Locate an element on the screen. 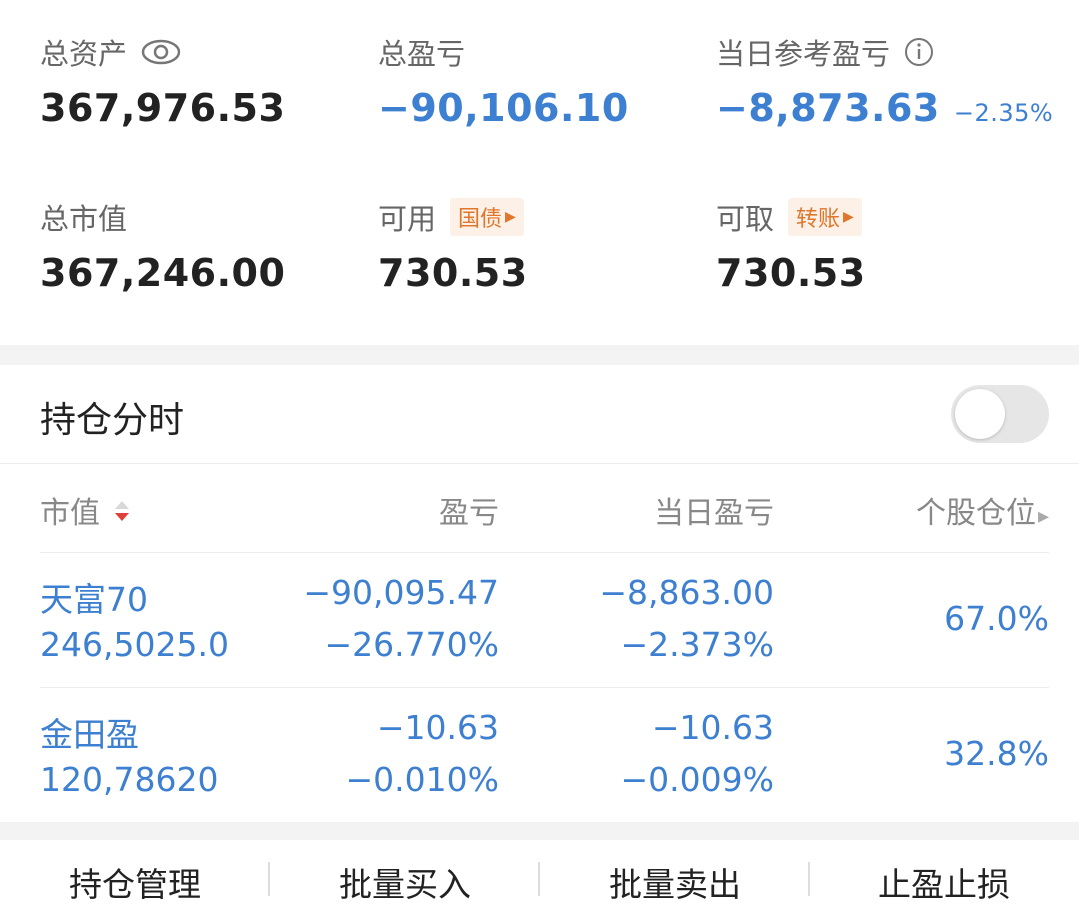 This screenshot has height=920, width=1079. stock-market-value: 120,78620 is located at coordinates (129, 779).